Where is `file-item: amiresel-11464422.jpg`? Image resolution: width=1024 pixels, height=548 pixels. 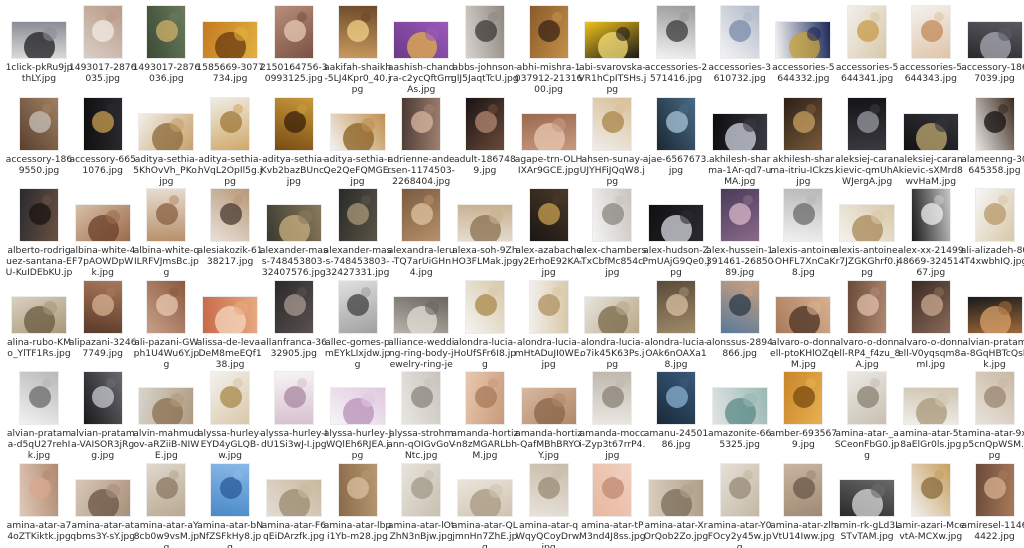
file-item: amiresel-11464422.jpg is located at coordinates (992, 505).